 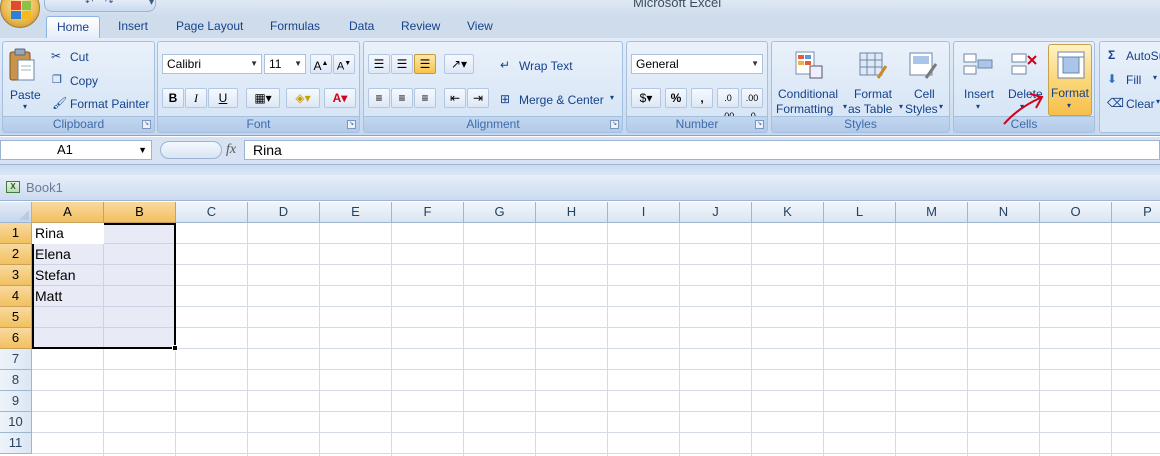 I want to click on delete-cells-icon, so click(x=1024, y=65).